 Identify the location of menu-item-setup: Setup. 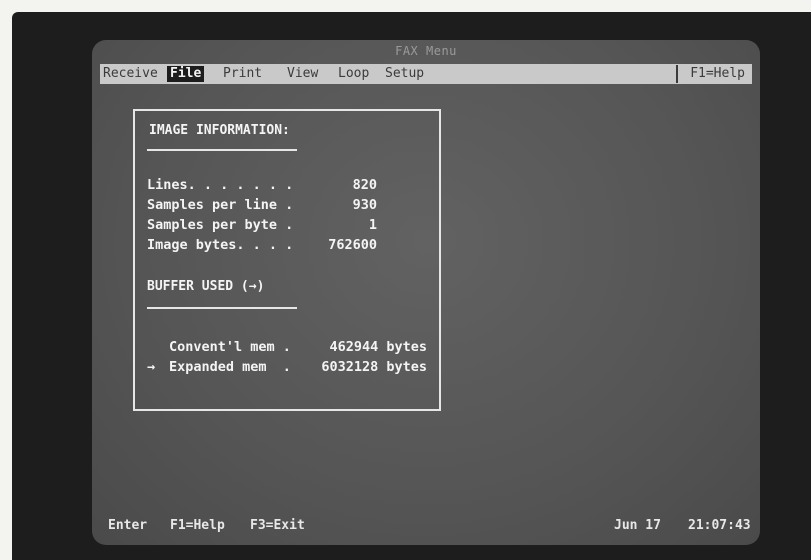
(404, 74).